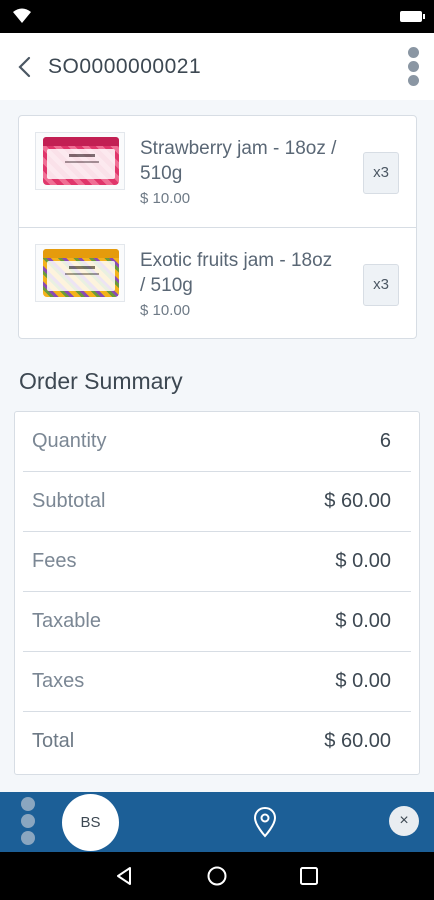  Describe the element at coordinates (236, 273) in the screenshot. I see `product-name: Exotic fruits jam - 18oz / 510g` at that location.